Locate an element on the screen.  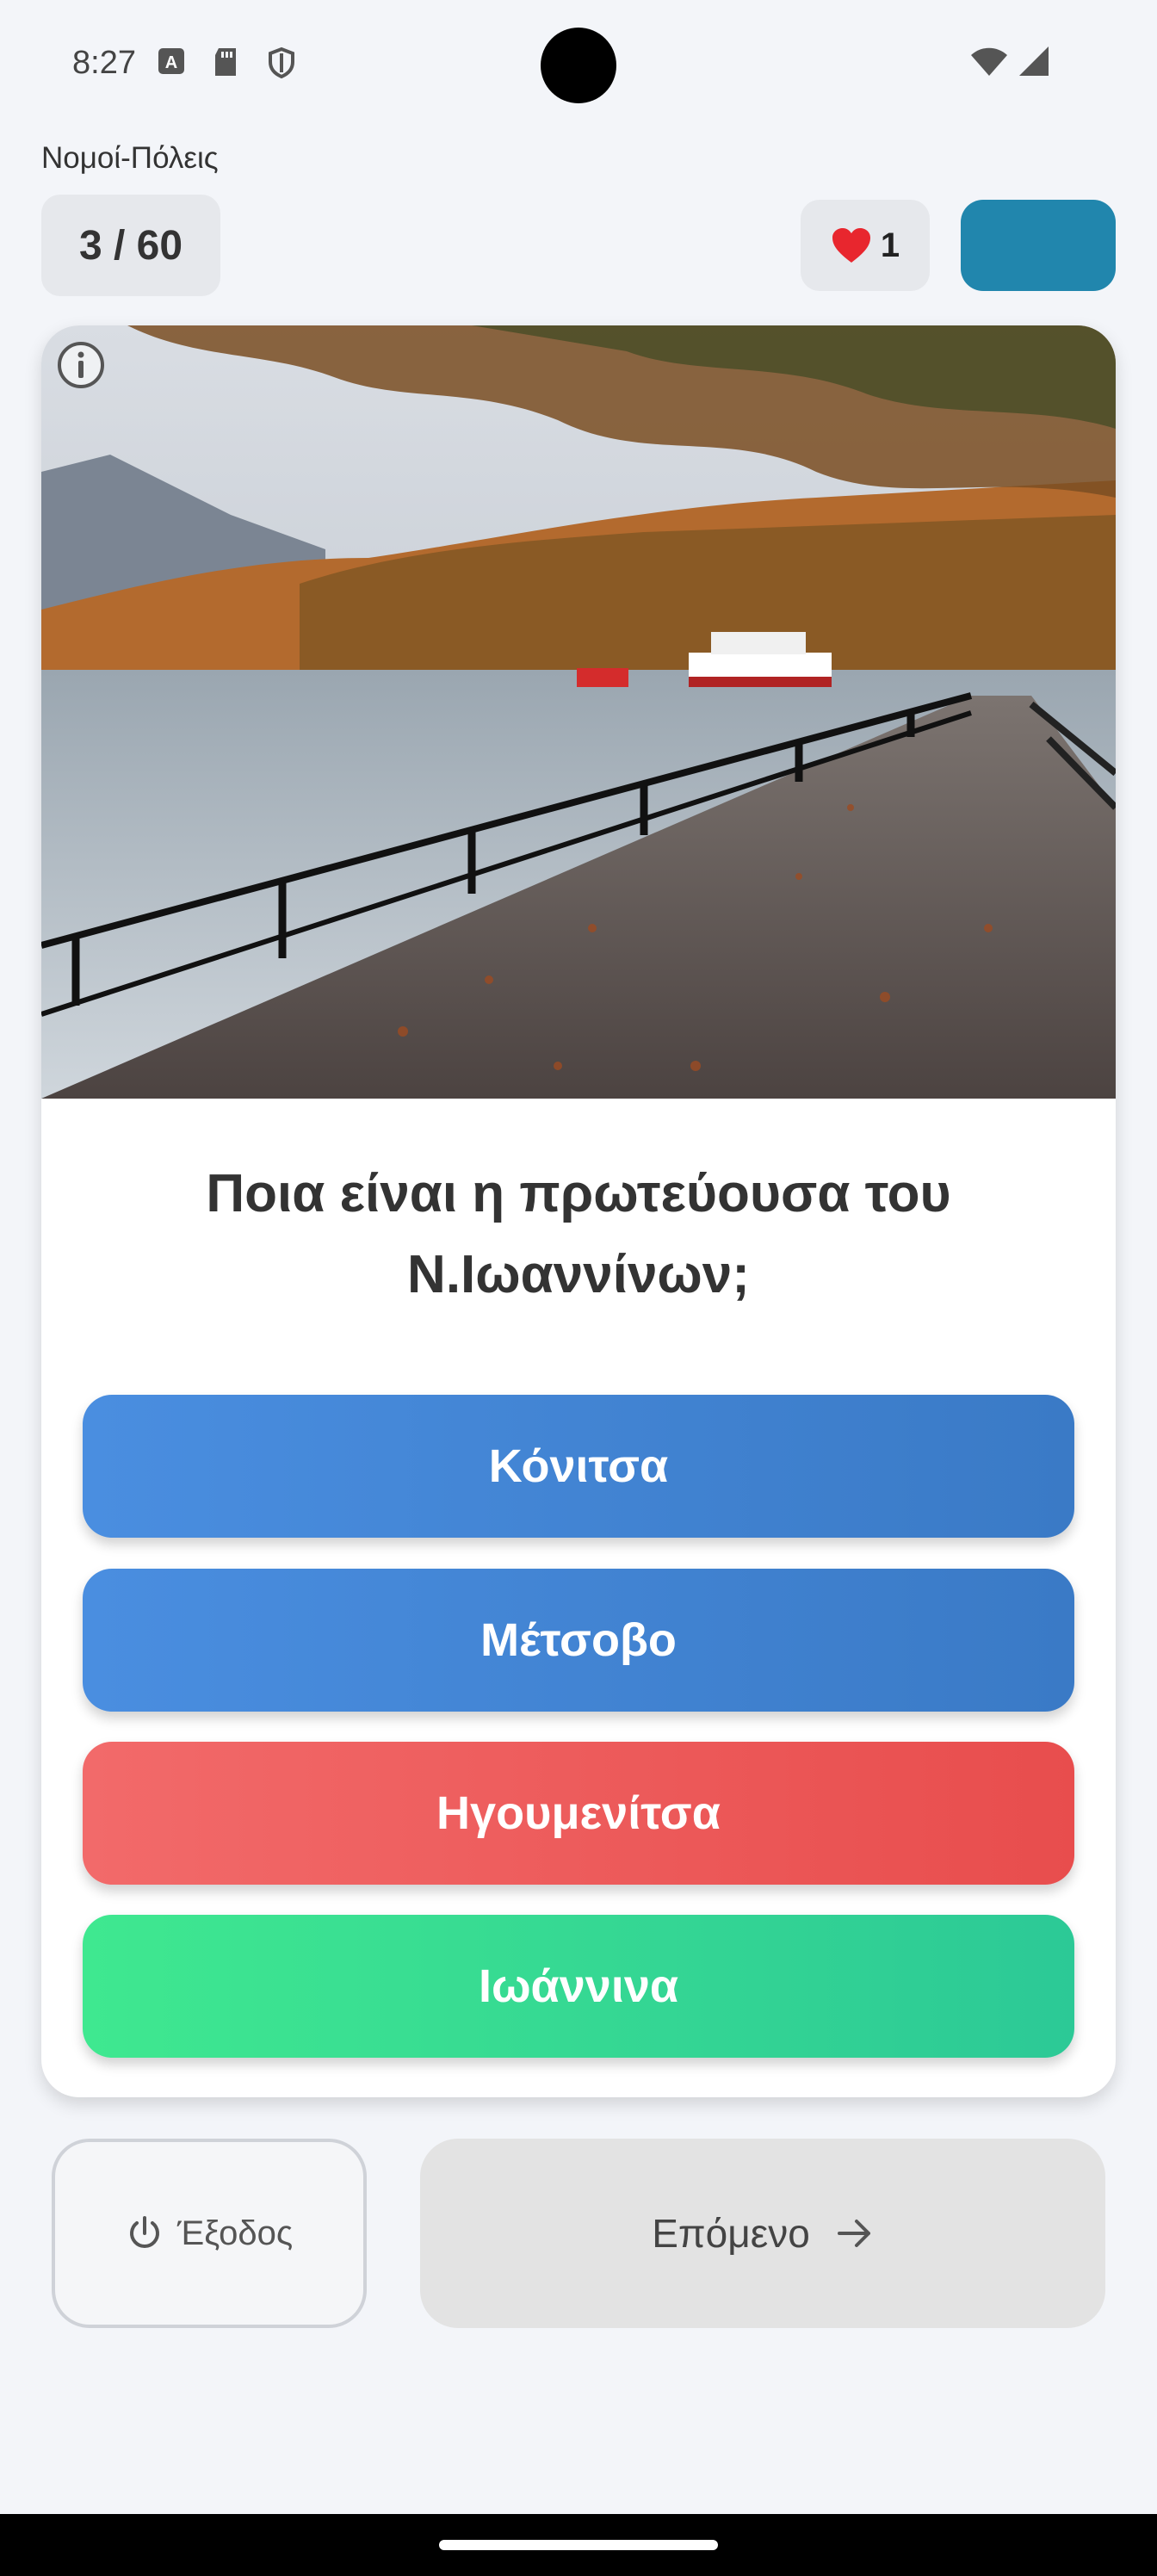
signal-icon is located at coordinates (1034, 61).